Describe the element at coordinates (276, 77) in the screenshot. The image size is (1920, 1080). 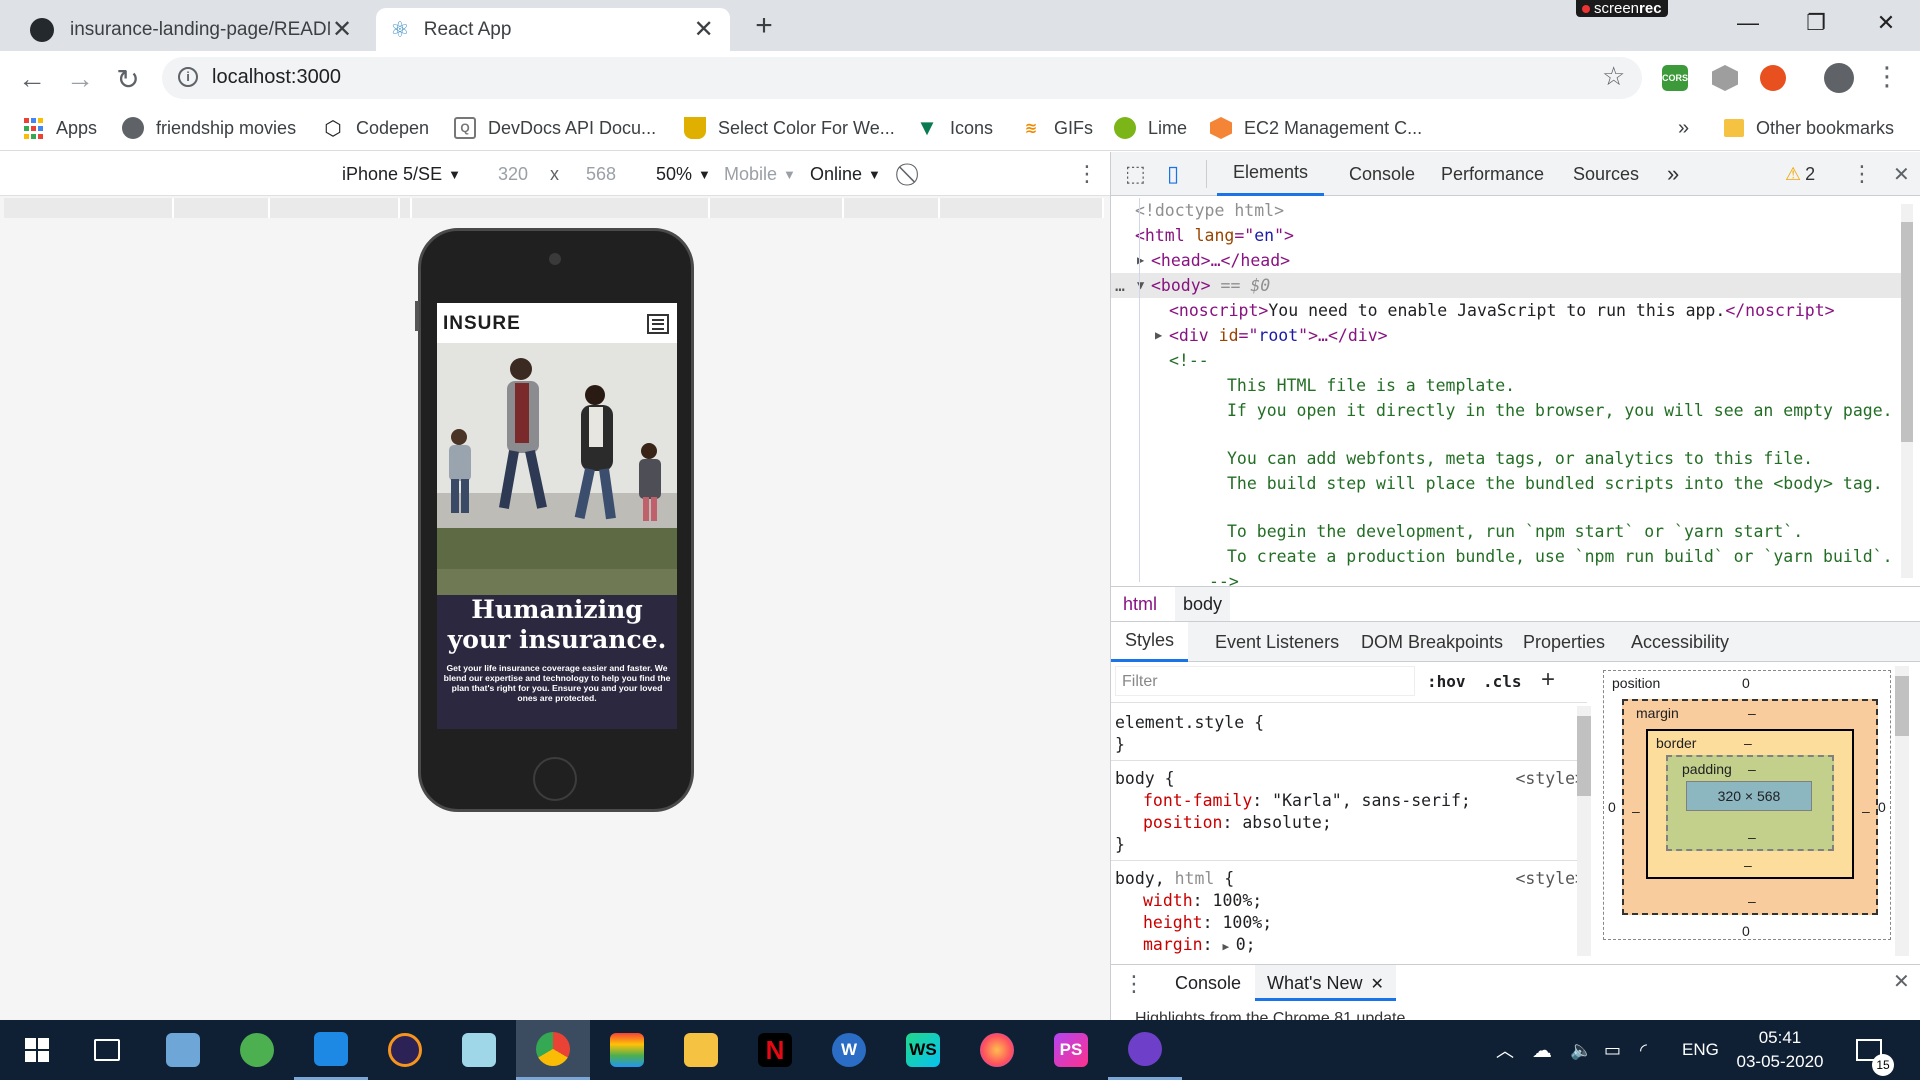
I see `url-text: localhost:3000` at that location.